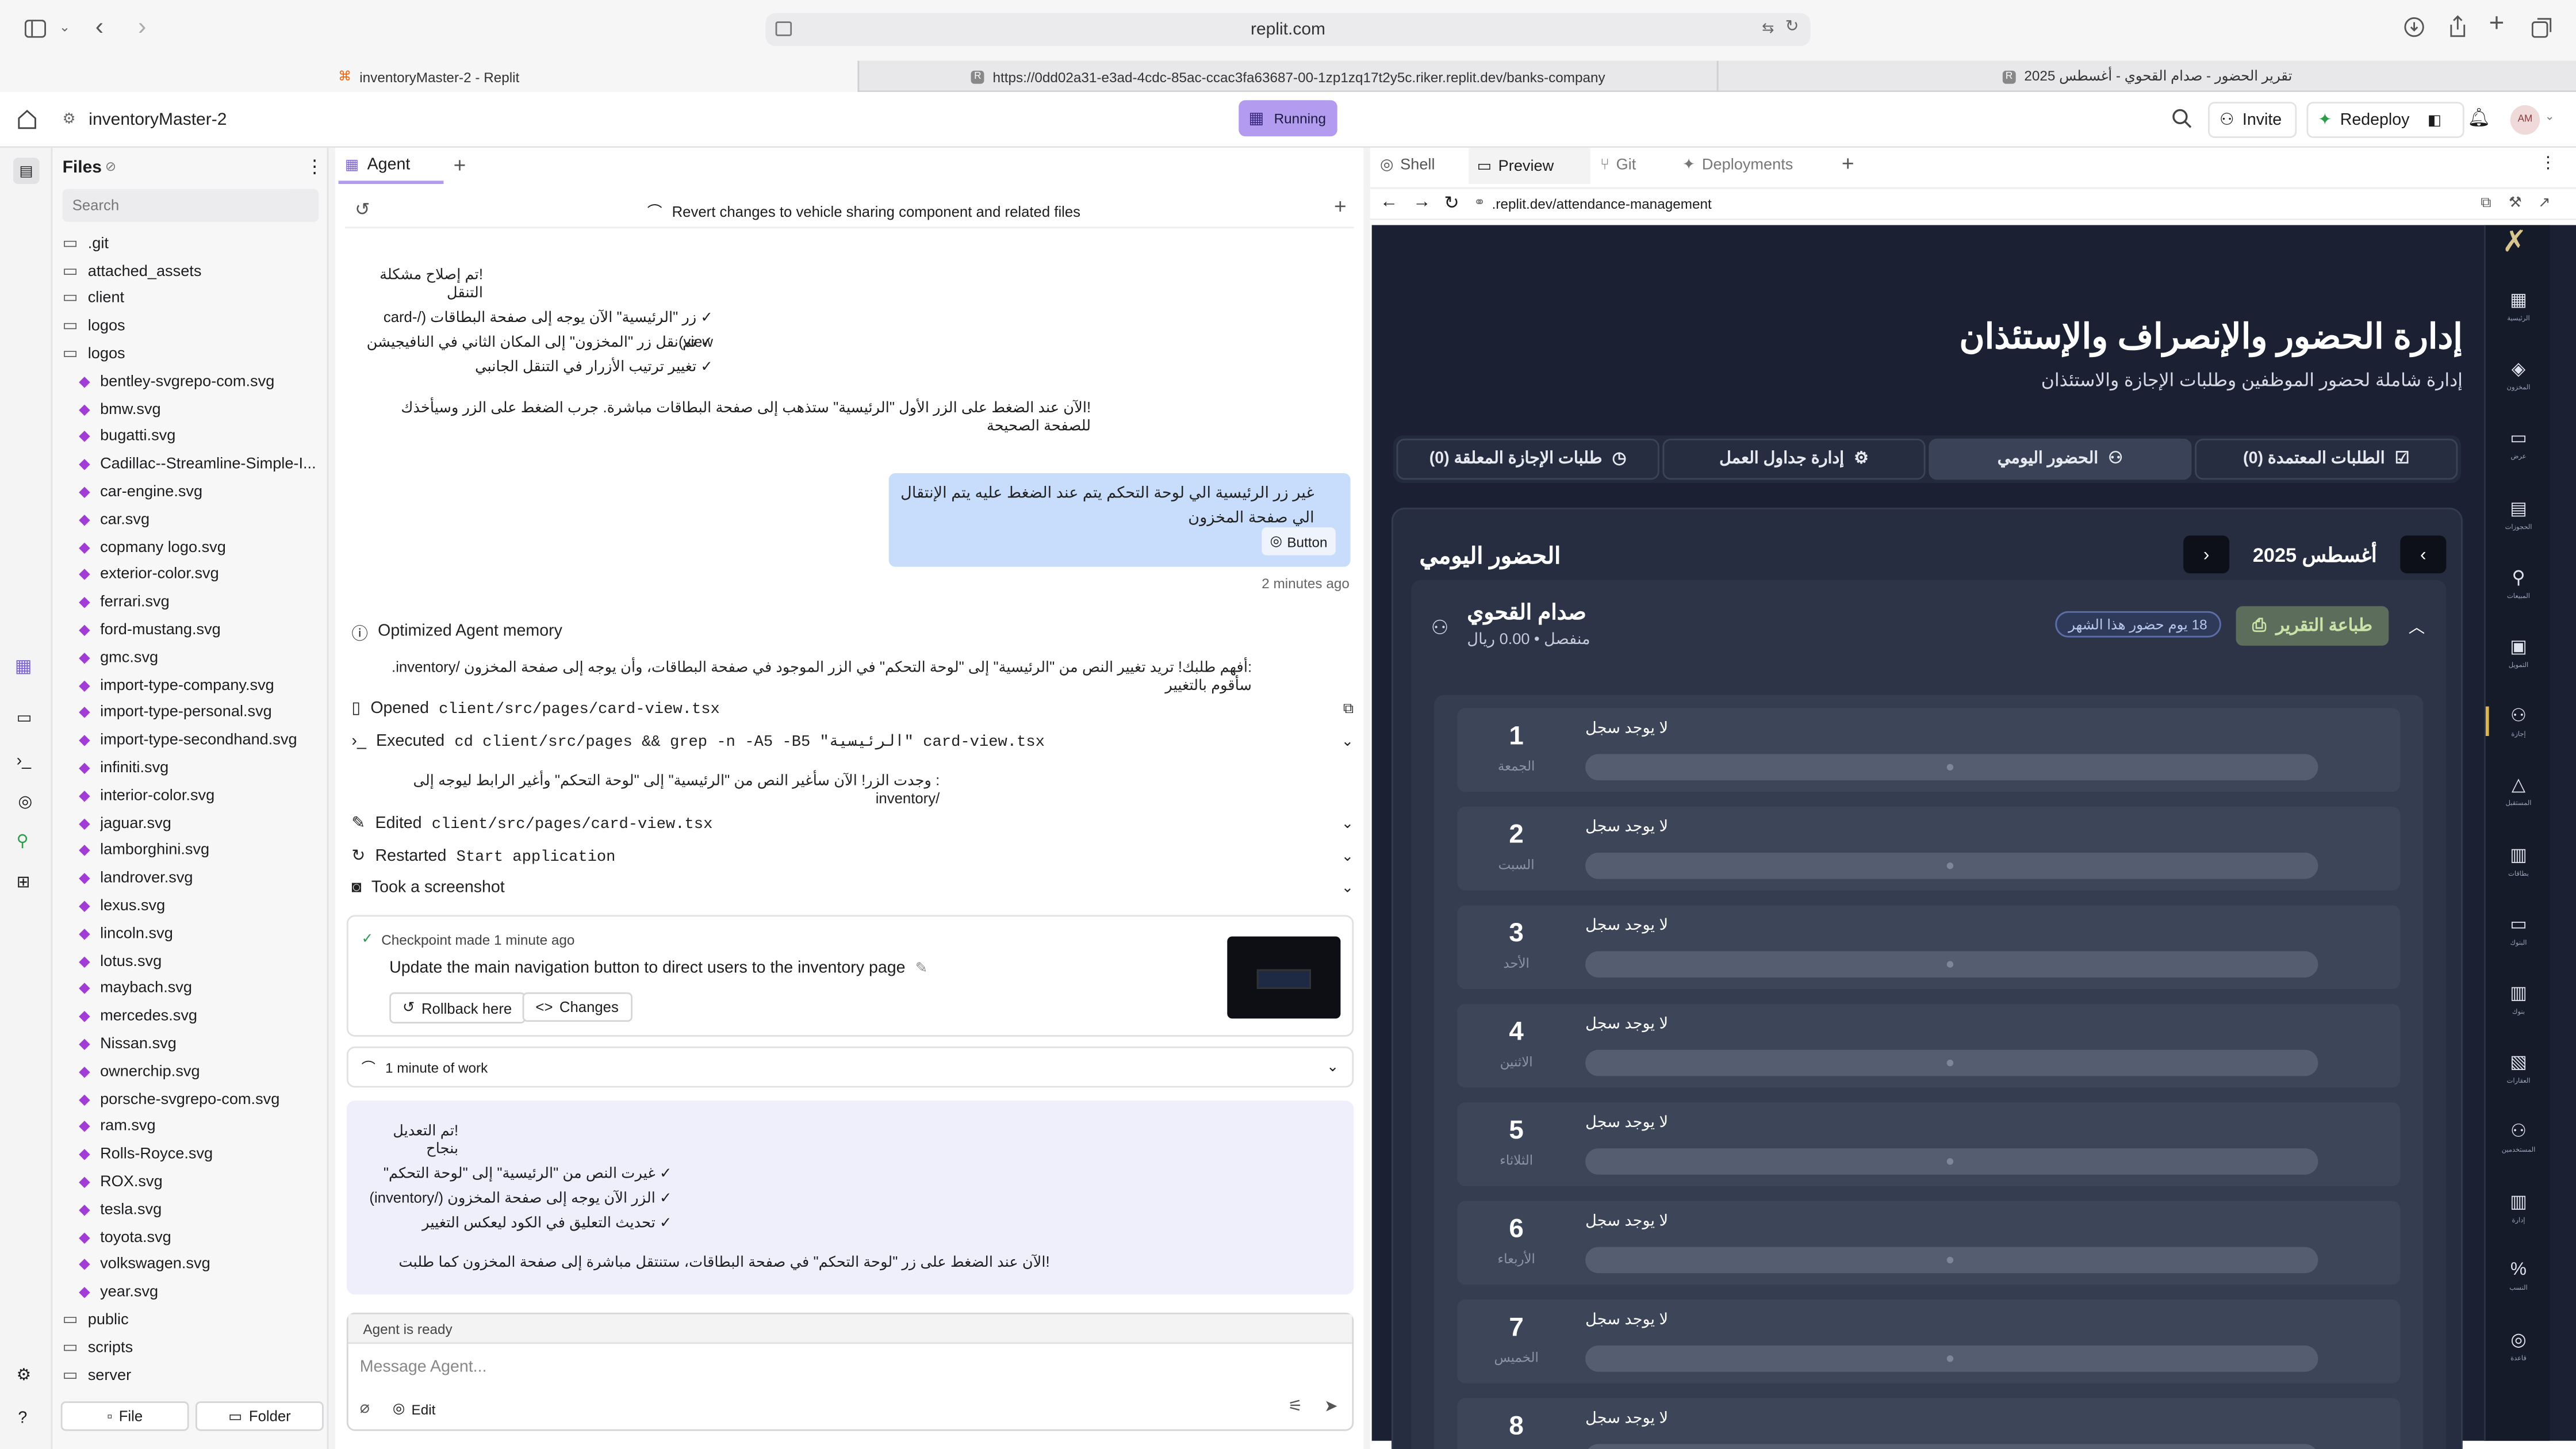 This screenshot has height=1449, width=2576. Describe the element at coordinates (2326, 459) in the screenshot. I see `tab-approved-requests: ☑ الطلبات المعتمدة (0)` at that location.